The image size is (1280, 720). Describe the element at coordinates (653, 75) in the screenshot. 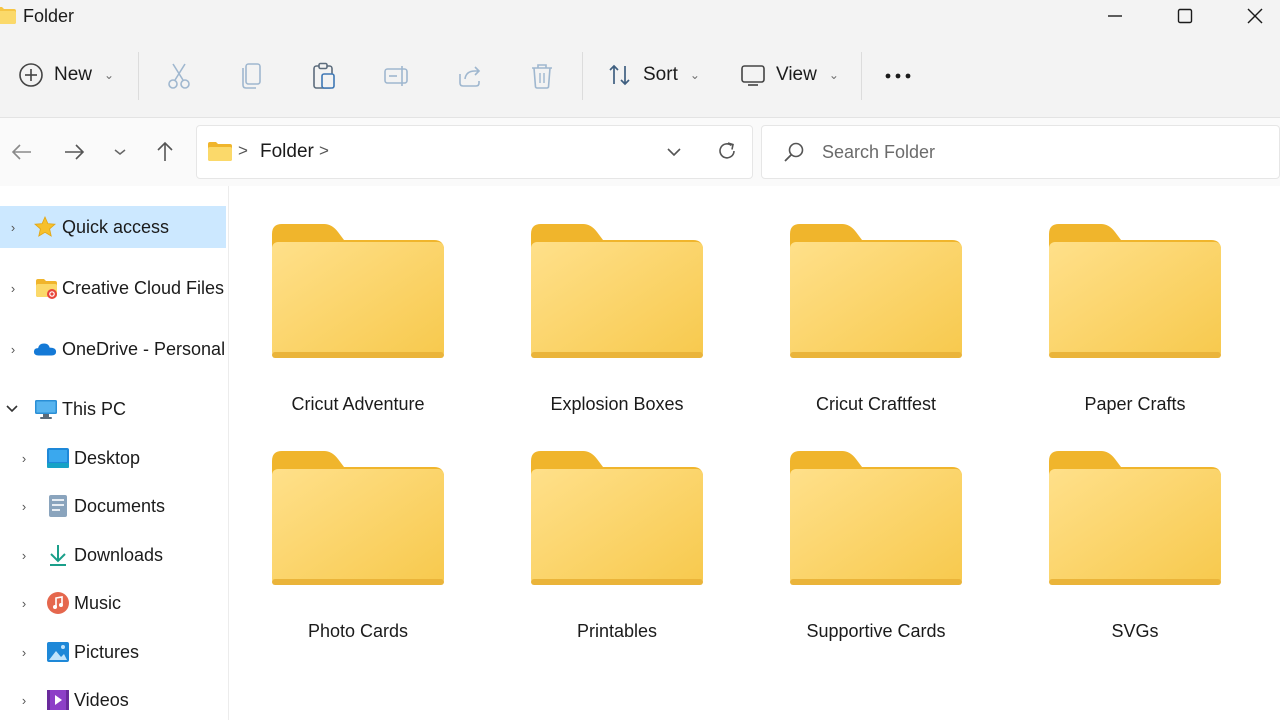

I see `sort-button: Sort ⌄` at that location.